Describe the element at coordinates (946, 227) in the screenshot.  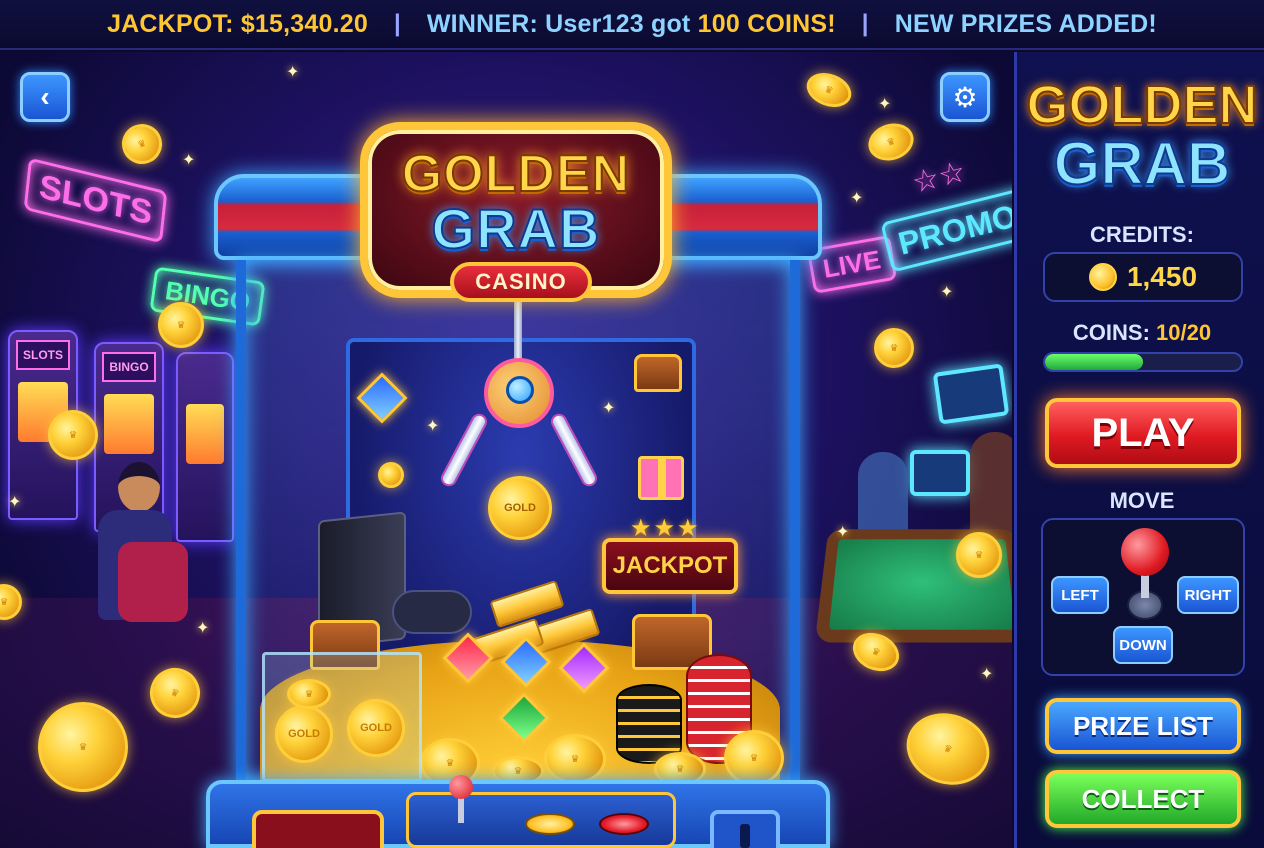
I see `neon-sign-promos: PROMOS` at that location.